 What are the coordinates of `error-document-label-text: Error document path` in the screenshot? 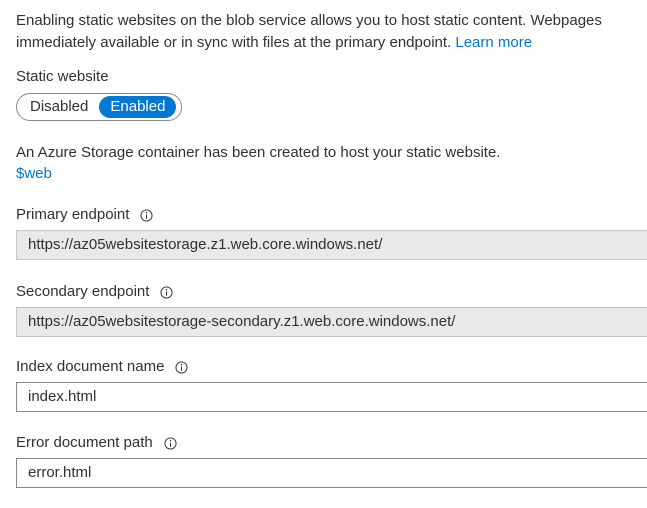 It's located at (84, 442).